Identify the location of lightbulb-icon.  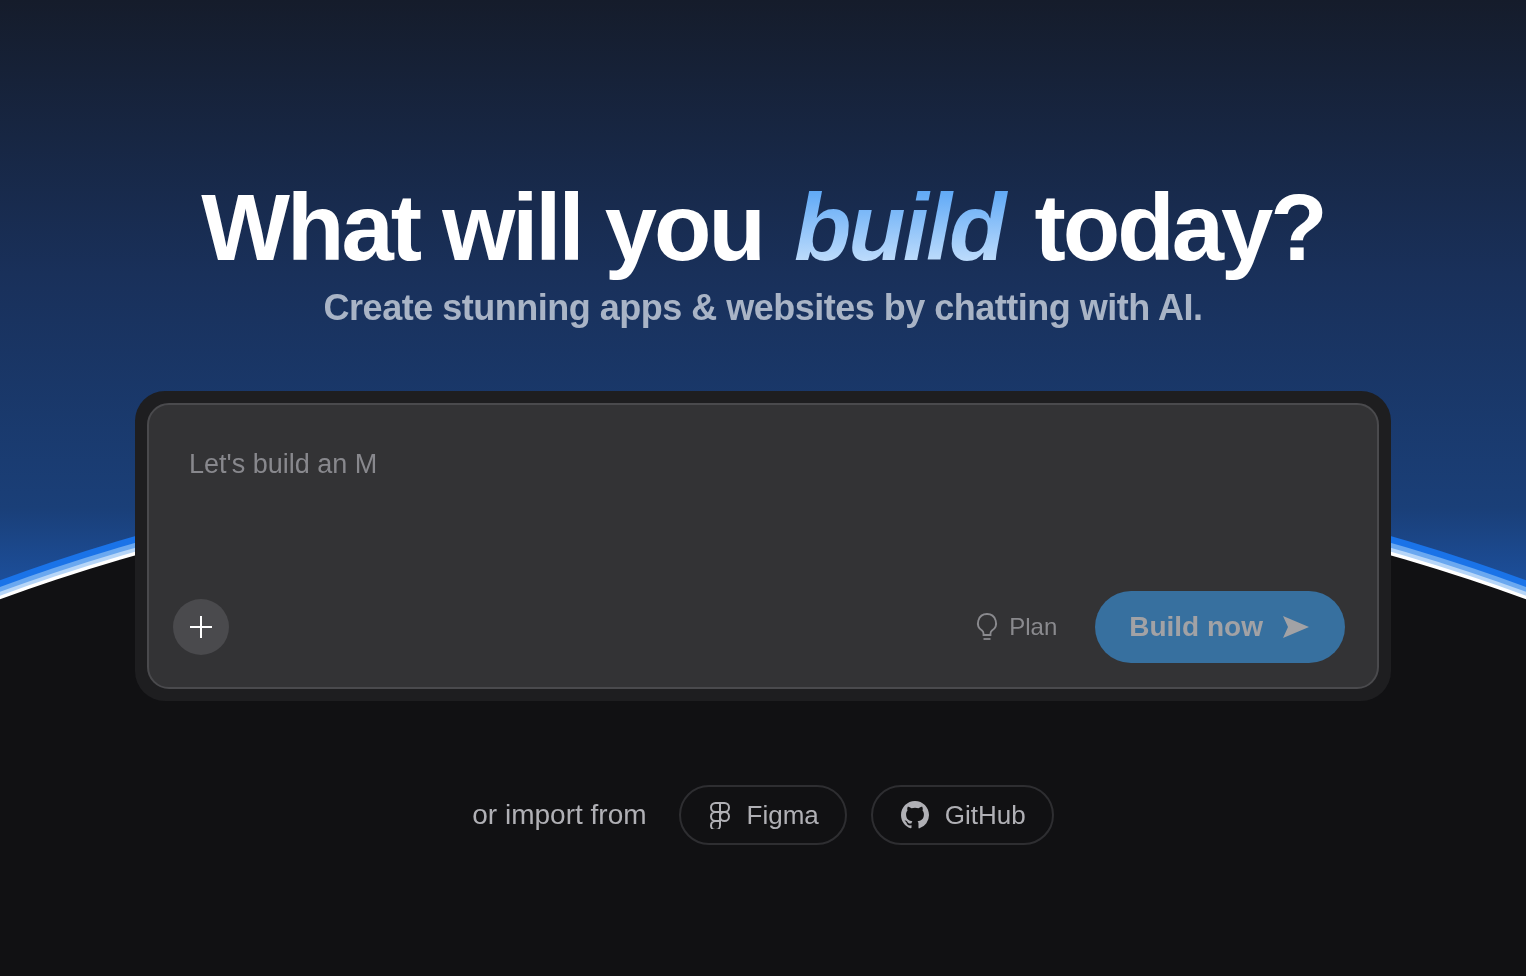
(987, 627).